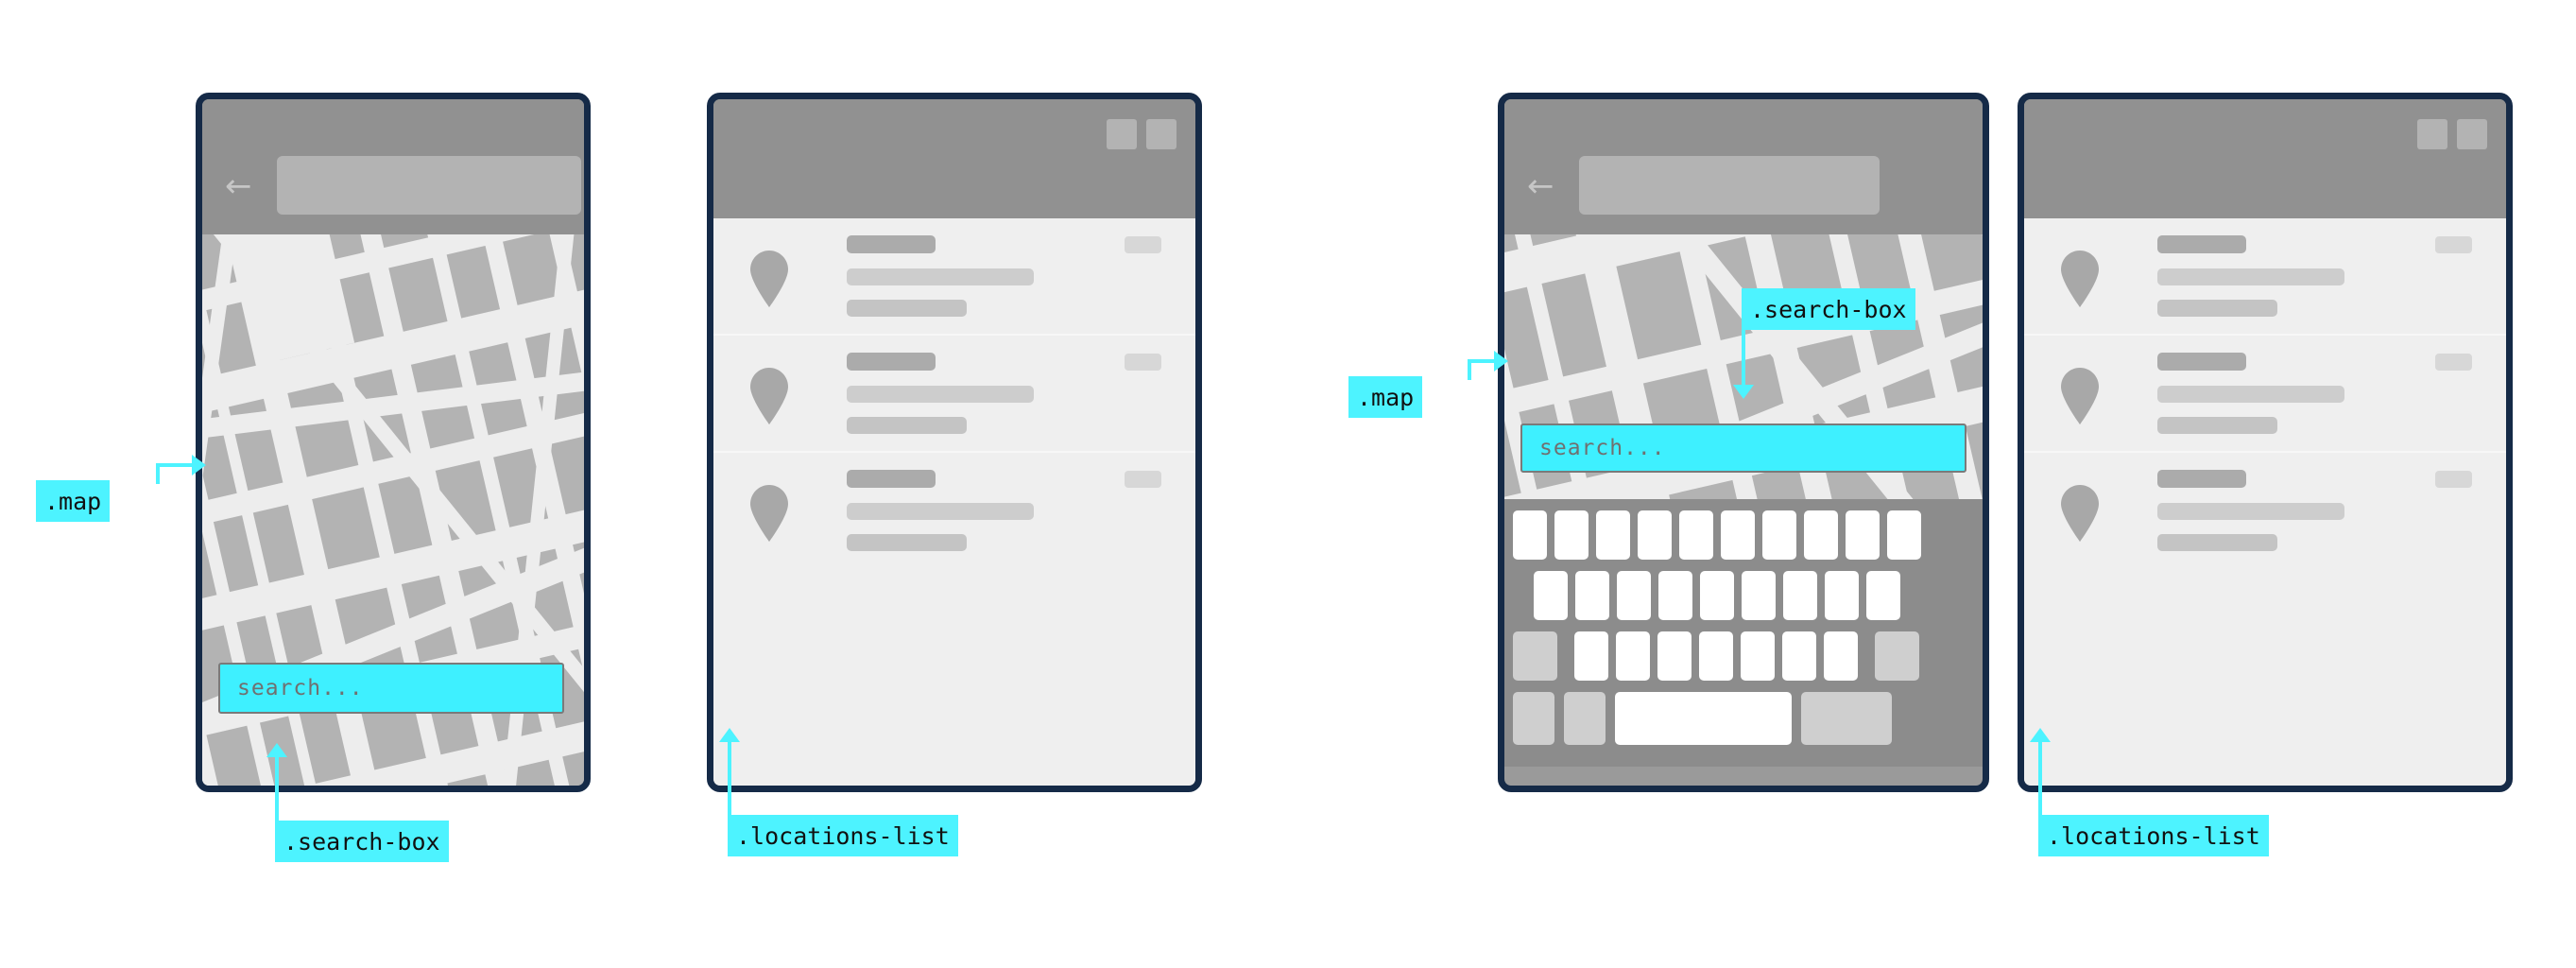 This screenshot has height=968, width=2576. I want to click on keyboard-spacebar, so click(1703, 718).